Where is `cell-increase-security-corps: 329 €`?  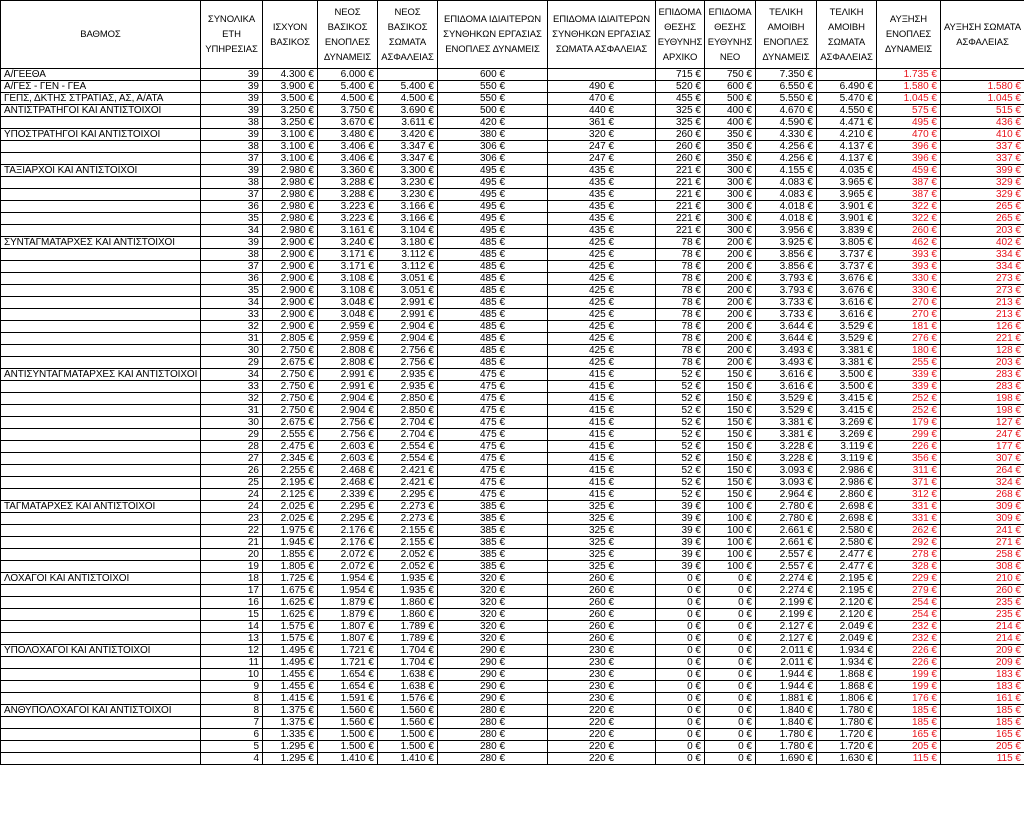 cell-increase-security-corps: 329 € is located at coordinates (982, 194).